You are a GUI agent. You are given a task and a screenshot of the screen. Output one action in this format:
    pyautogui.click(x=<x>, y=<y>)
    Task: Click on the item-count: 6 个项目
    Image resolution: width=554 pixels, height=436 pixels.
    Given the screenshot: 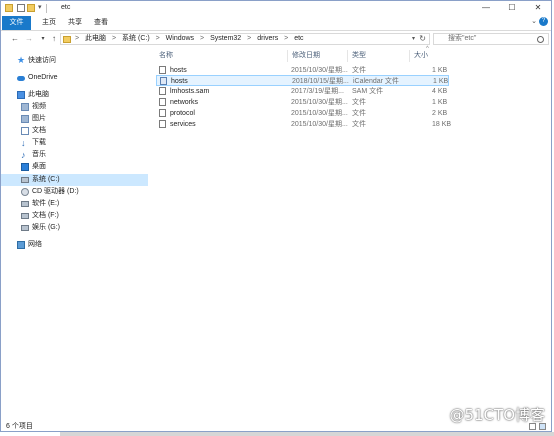 What is the action you would take?
    pyautogui.click(x=19, y=426)
    